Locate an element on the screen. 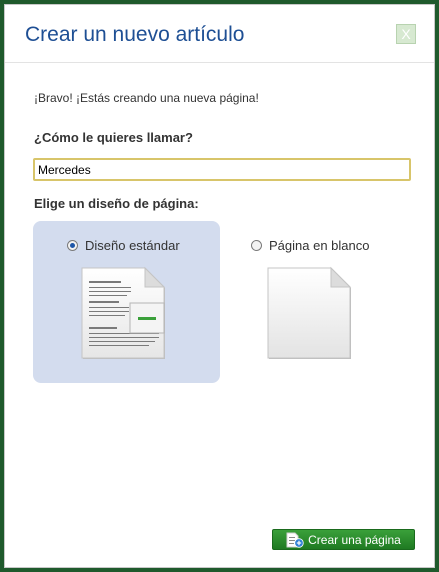 This screenshot has width=439, height=572. radio-standard is located at coordinates (72, 245).